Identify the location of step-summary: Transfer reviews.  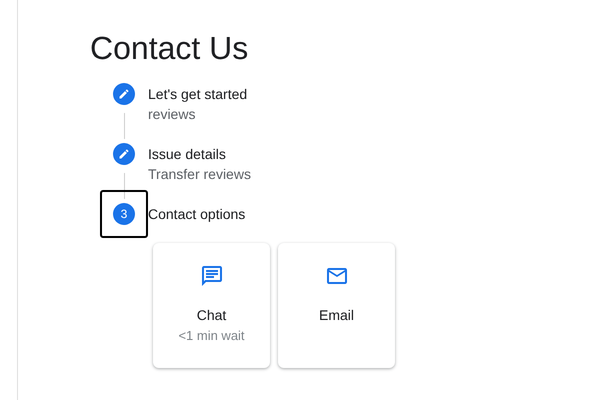
(200, 174).